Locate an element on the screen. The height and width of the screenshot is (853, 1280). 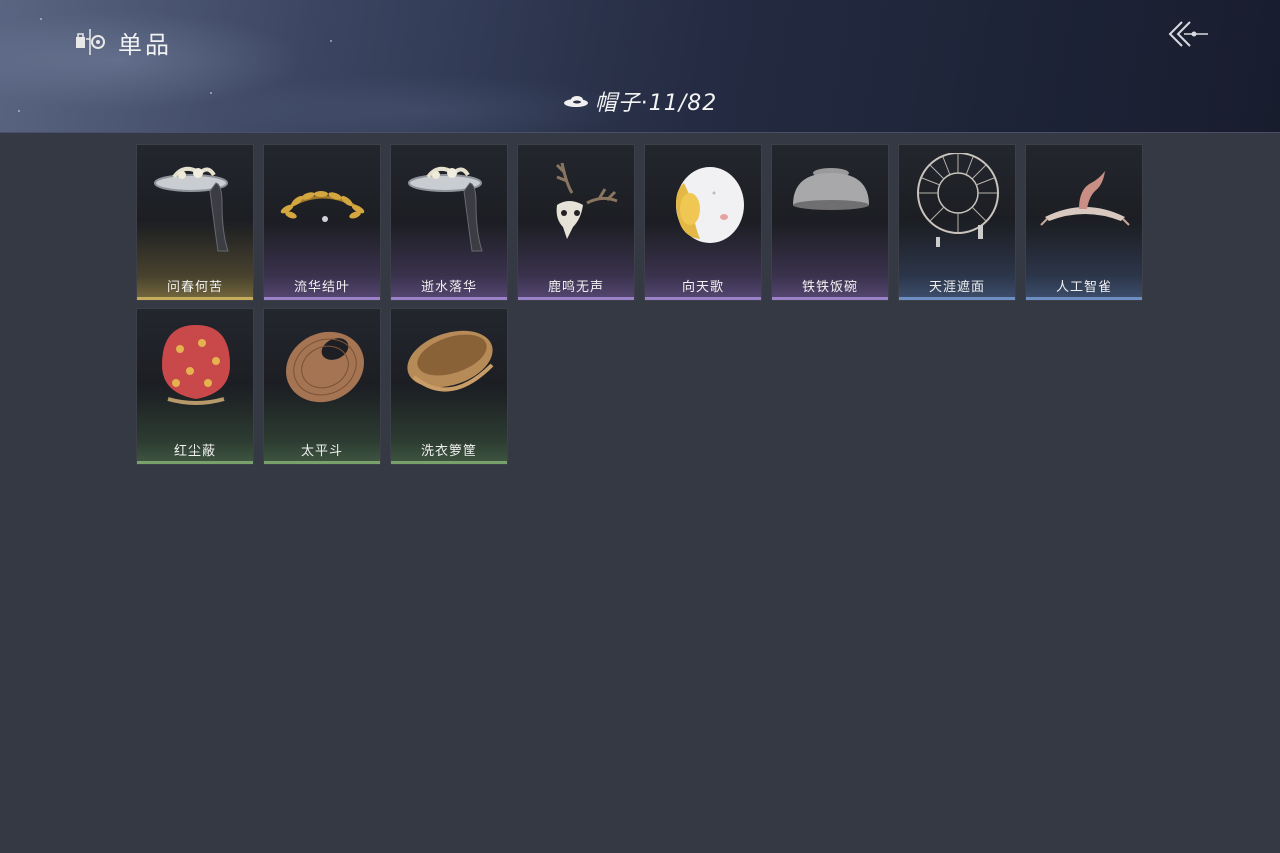
back-button is located at coordinates (1188, 36).